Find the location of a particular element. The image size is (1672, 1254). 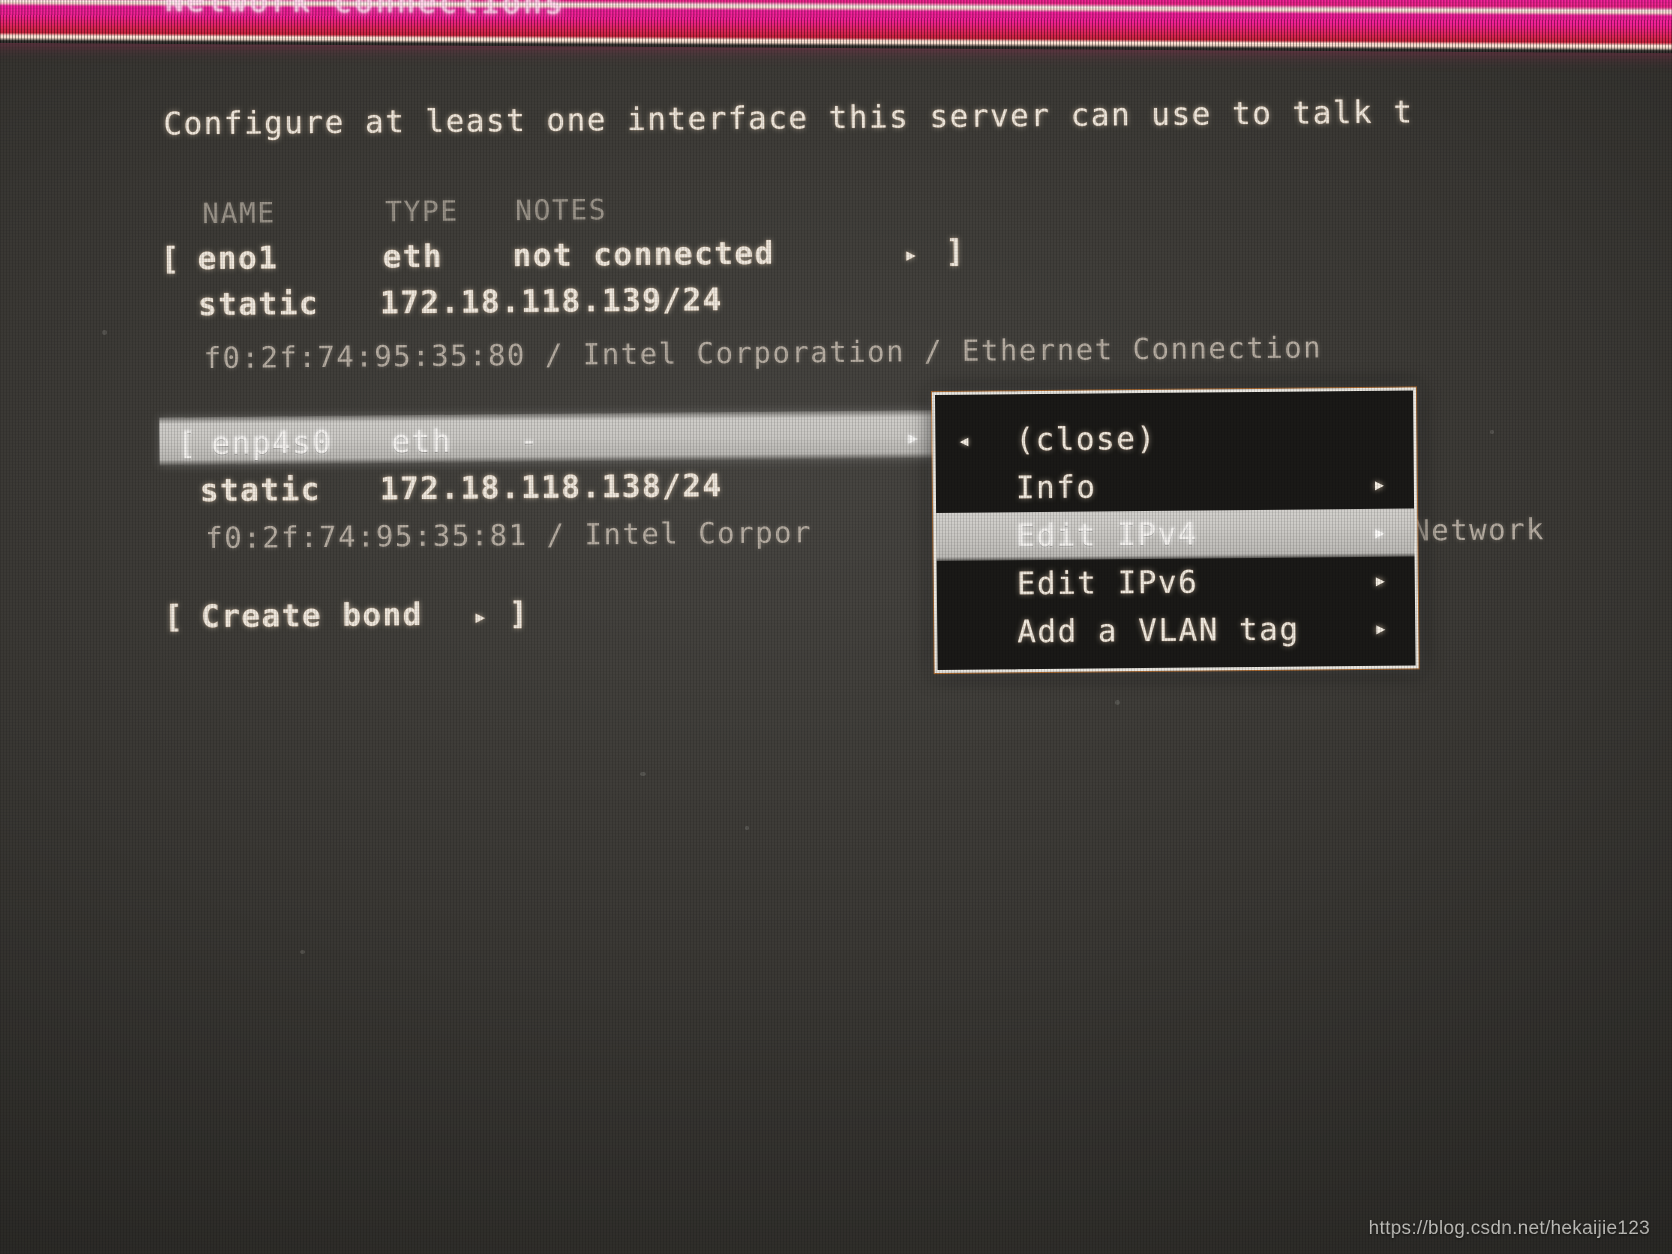

menu-item-edit-ipv4: Edit IPv4 ▸ is located at coordinates (1175, 535).